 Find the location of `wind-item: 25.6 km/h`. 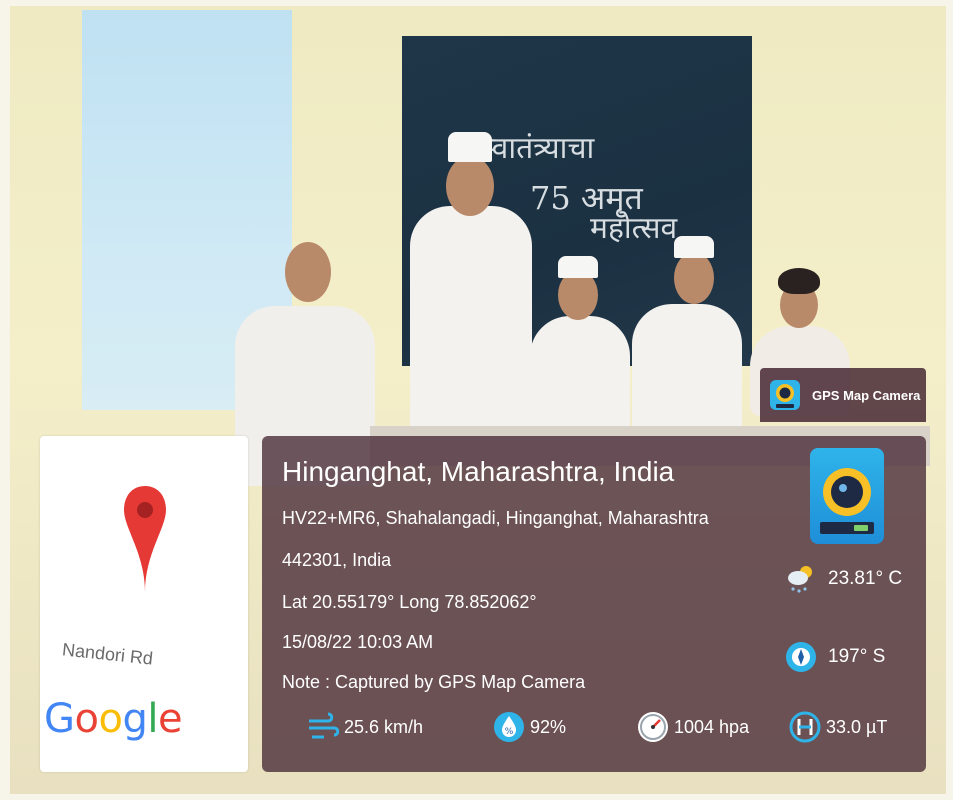

wind-item: 25.6 km/h is located at coordinates (364, 727).